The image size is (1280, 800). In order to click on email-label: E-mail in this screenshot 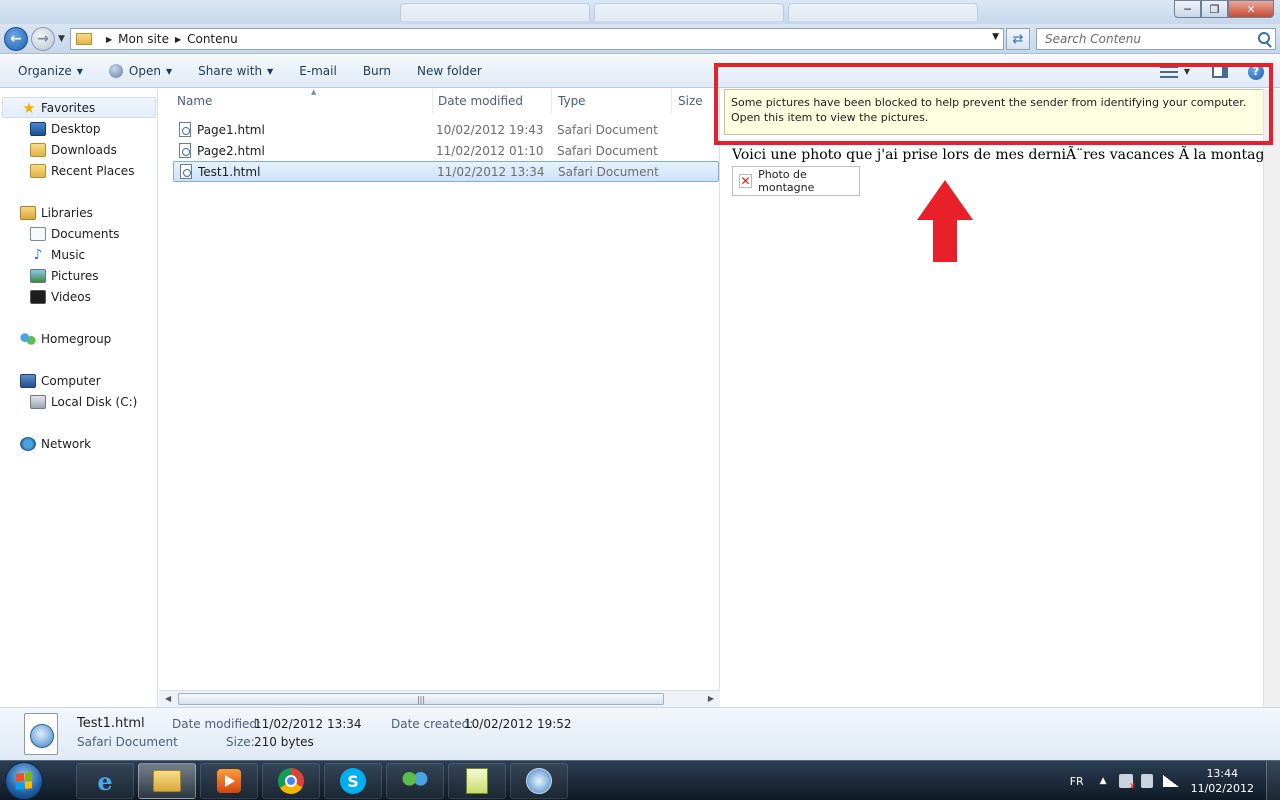, I will do `click(318, 71)`.